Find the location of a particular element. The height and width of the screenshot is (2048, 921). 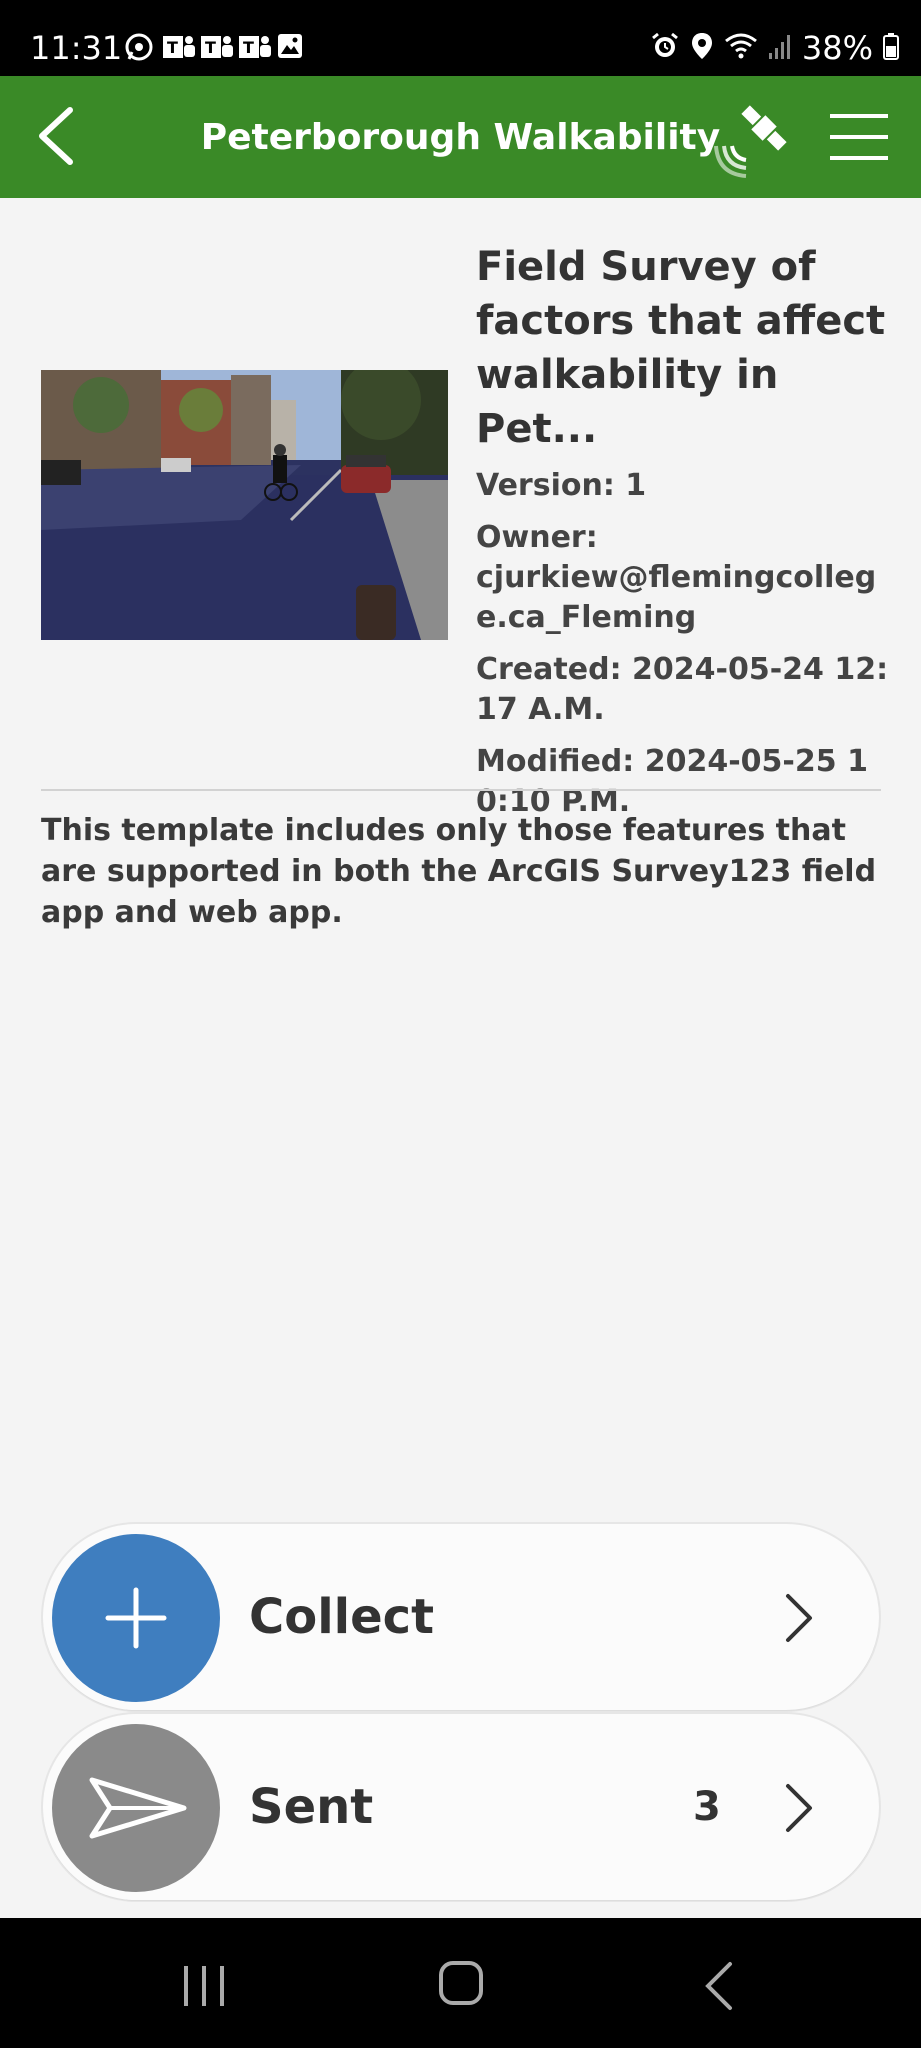

page-title-text: Peterborough Walkability is located at coordinates (460, 137).